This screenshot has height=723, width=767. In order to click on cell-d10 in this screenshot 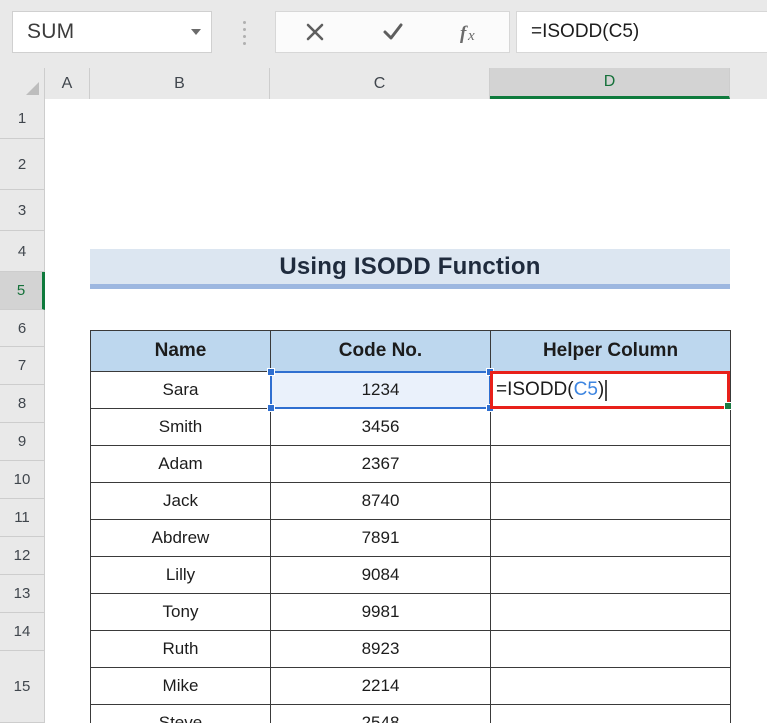, I will do `click(610, 575)`.